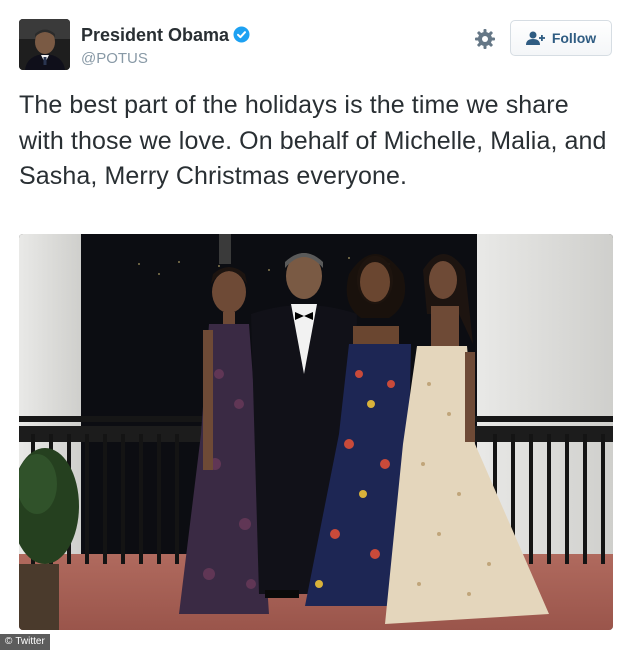  I want to click on author-name-row: President Obama, so click(165, 35).